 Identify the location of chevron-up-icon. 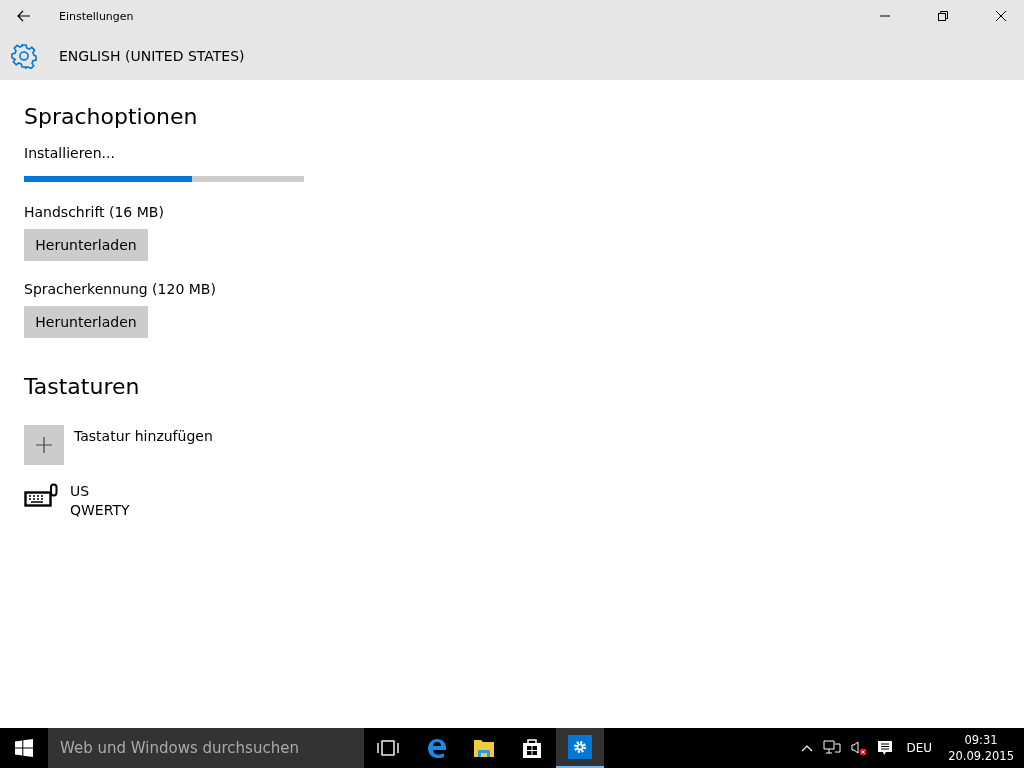
(806, 748).